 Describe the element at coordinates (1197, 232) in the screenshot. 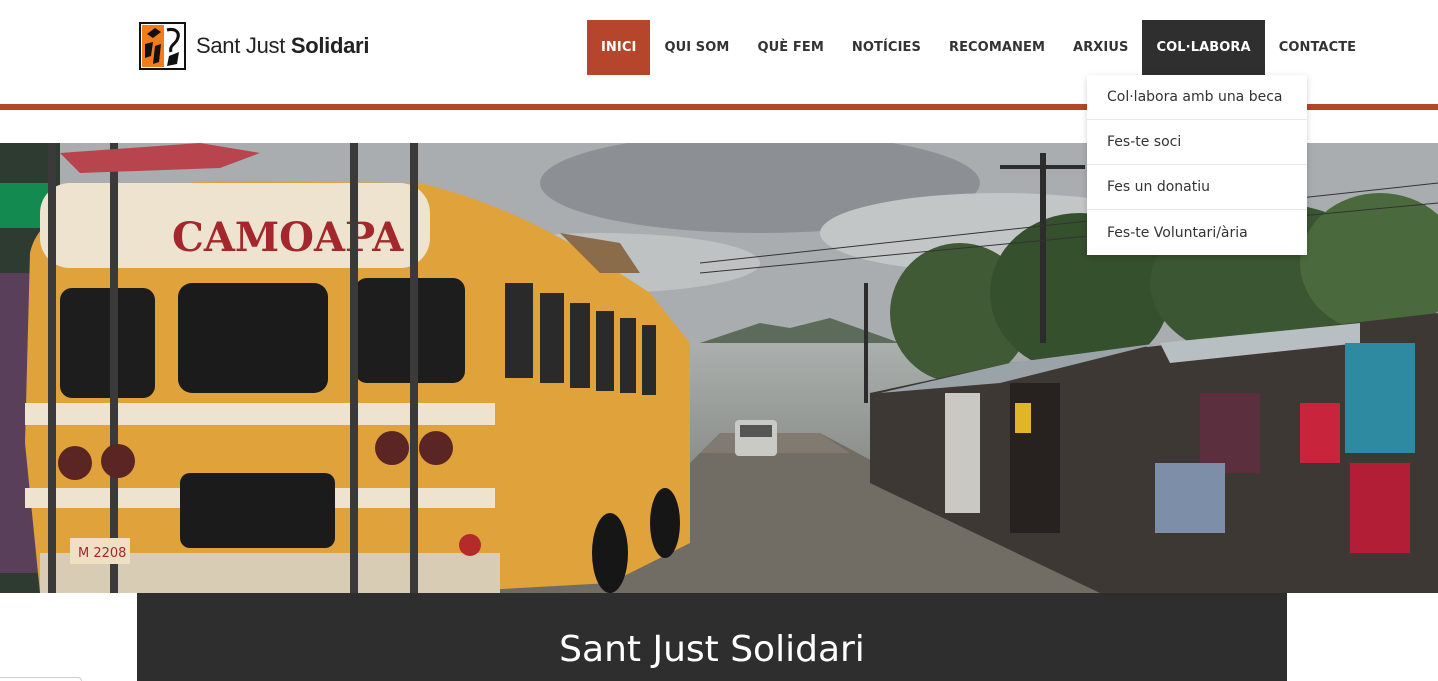

I see `dropdown-item-voluntari: Fes-te Voluntari/ària` at that location.